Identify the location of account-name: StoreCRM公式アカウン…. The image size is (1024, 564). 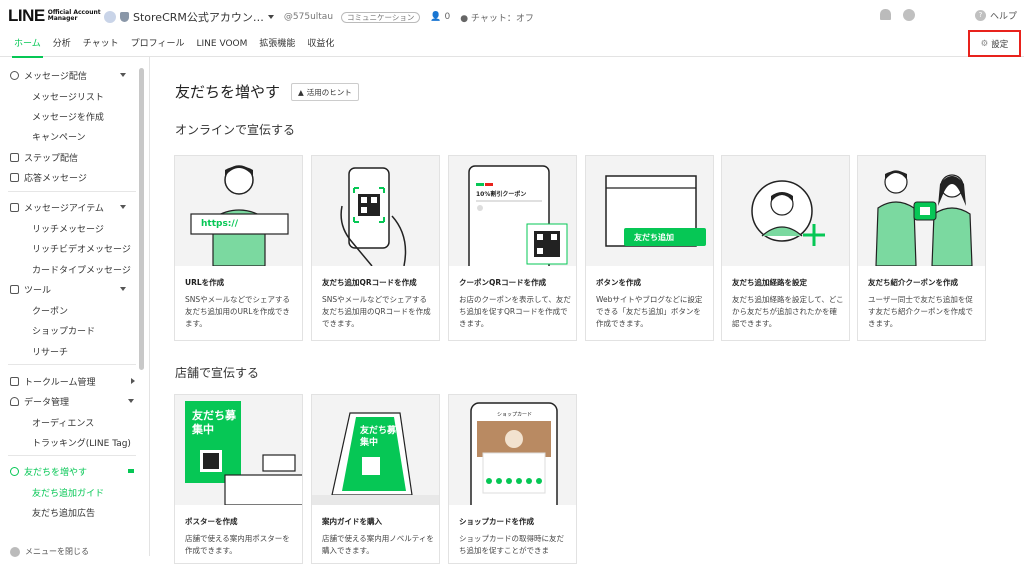
(198, 17).